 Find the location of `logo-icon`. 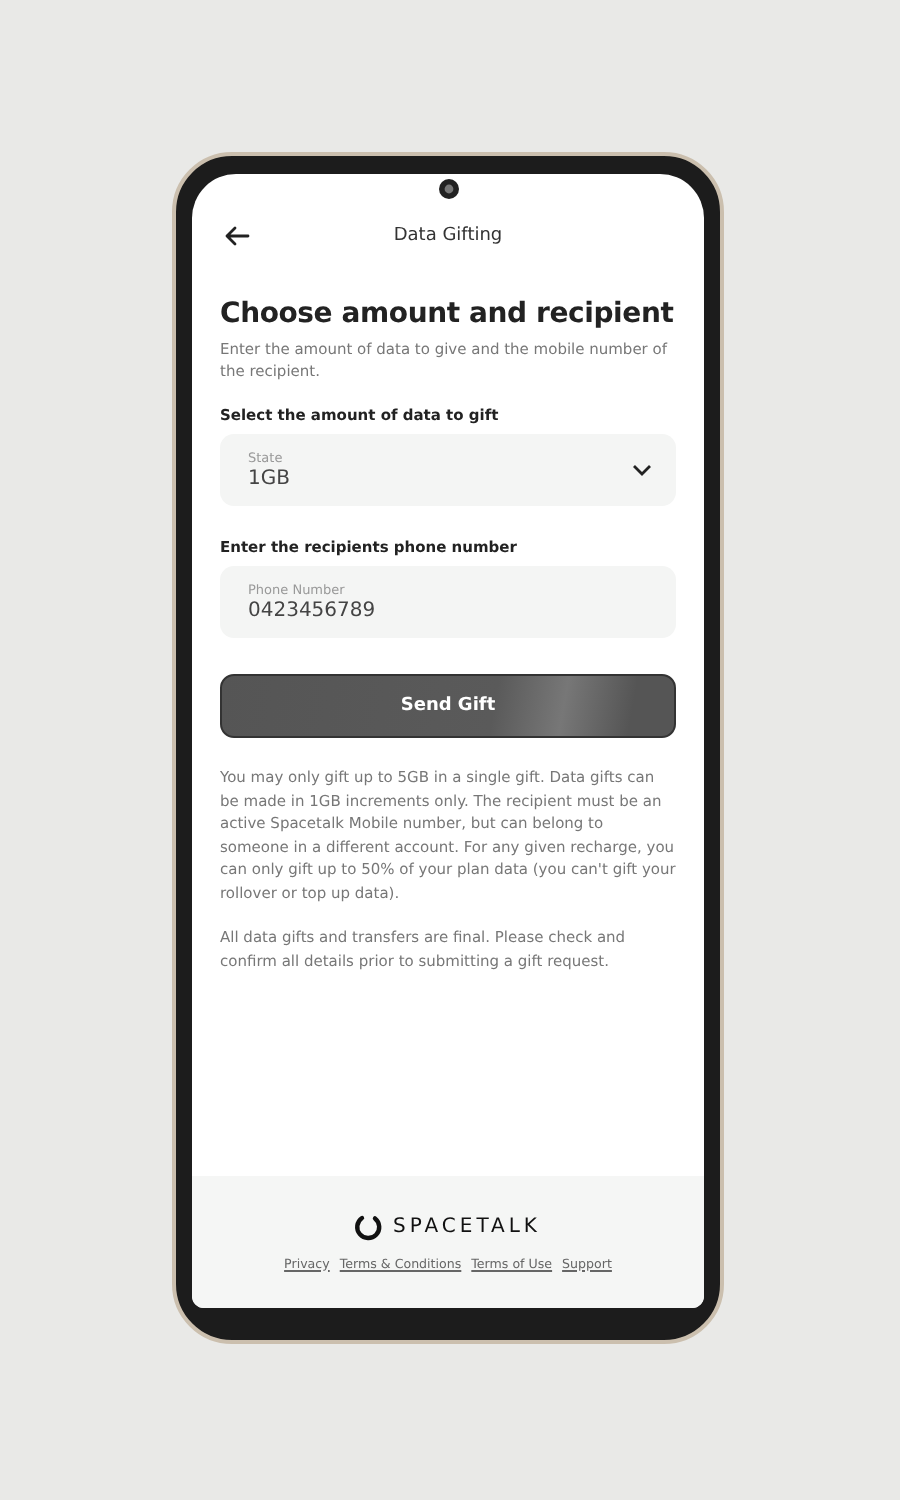

logo-icon is located at coordinates (368, 1227).